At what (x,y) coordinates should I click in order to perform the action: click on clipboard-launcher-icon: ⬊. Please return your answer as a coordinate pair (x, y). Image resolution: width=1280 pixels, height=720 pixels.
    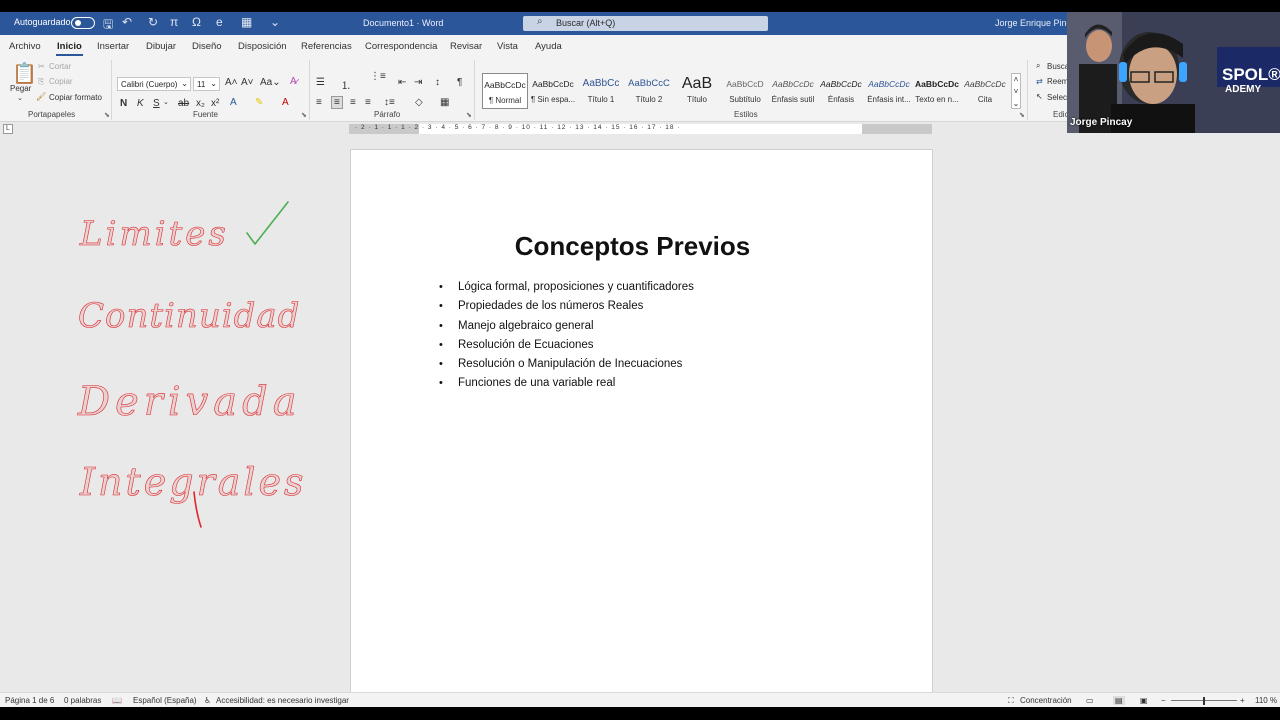
    Looking at the image, I should click on (107, 115).